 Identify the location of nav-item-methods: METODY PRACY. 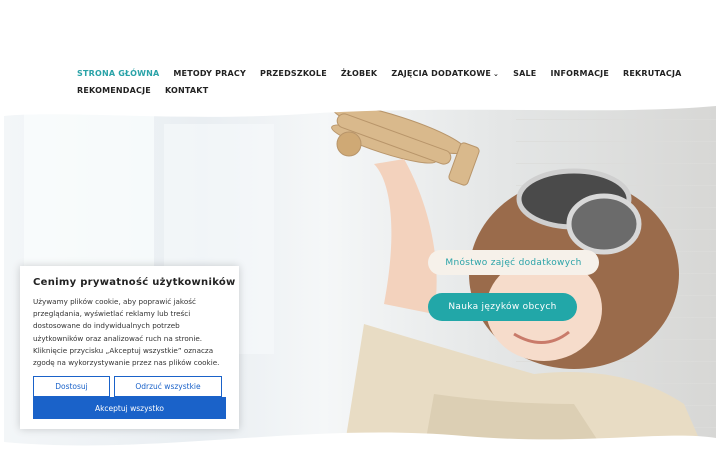
(209, 74).